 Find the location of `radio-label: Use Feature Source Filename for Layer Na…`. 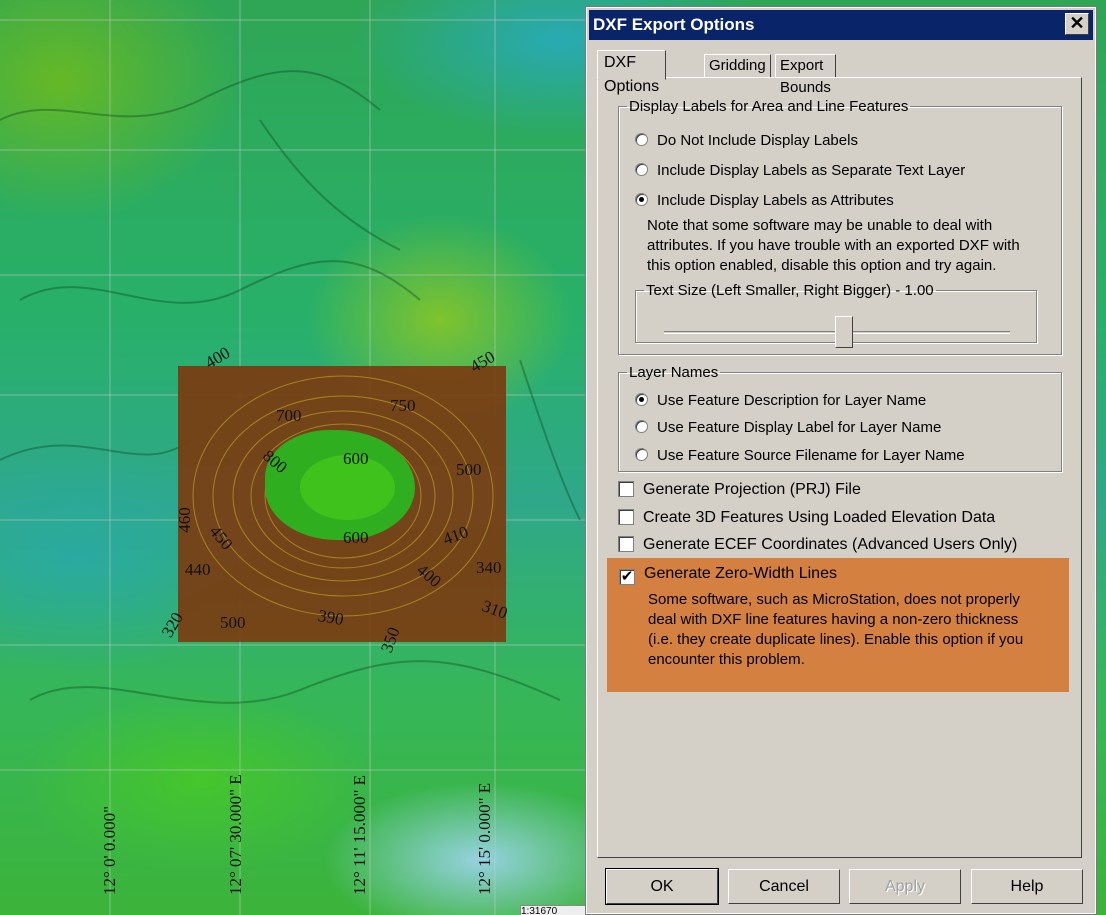

radio-label: Use Feature Source Filename for Layer Na… is located at coordinates (811, 455).